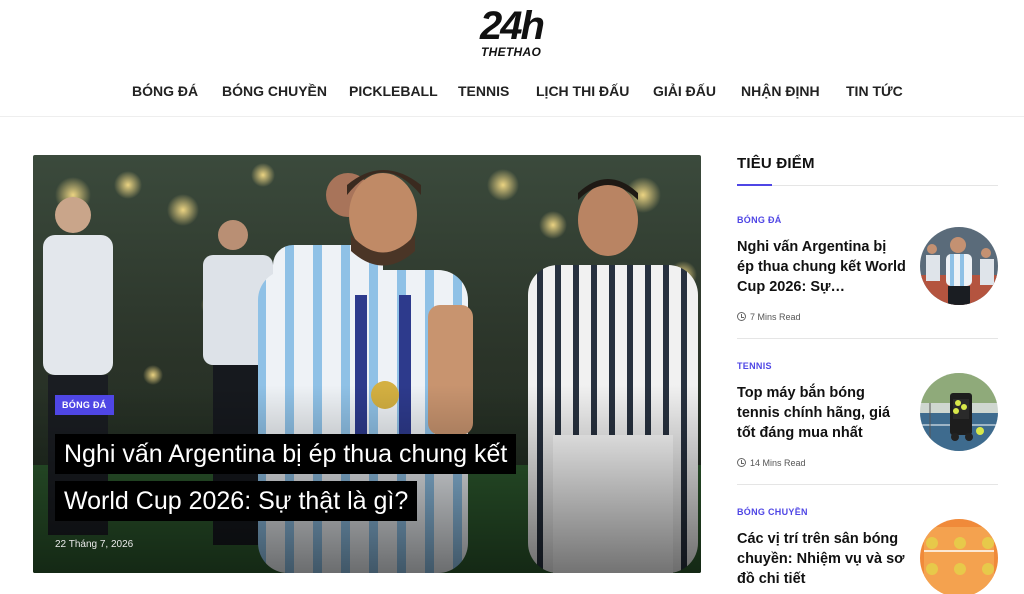 The width and height of the screenshot is (1024, 594). I want to click on nav-item-lich-thi-dau: LỊCH THI ĐẤU, so click(582, 91).